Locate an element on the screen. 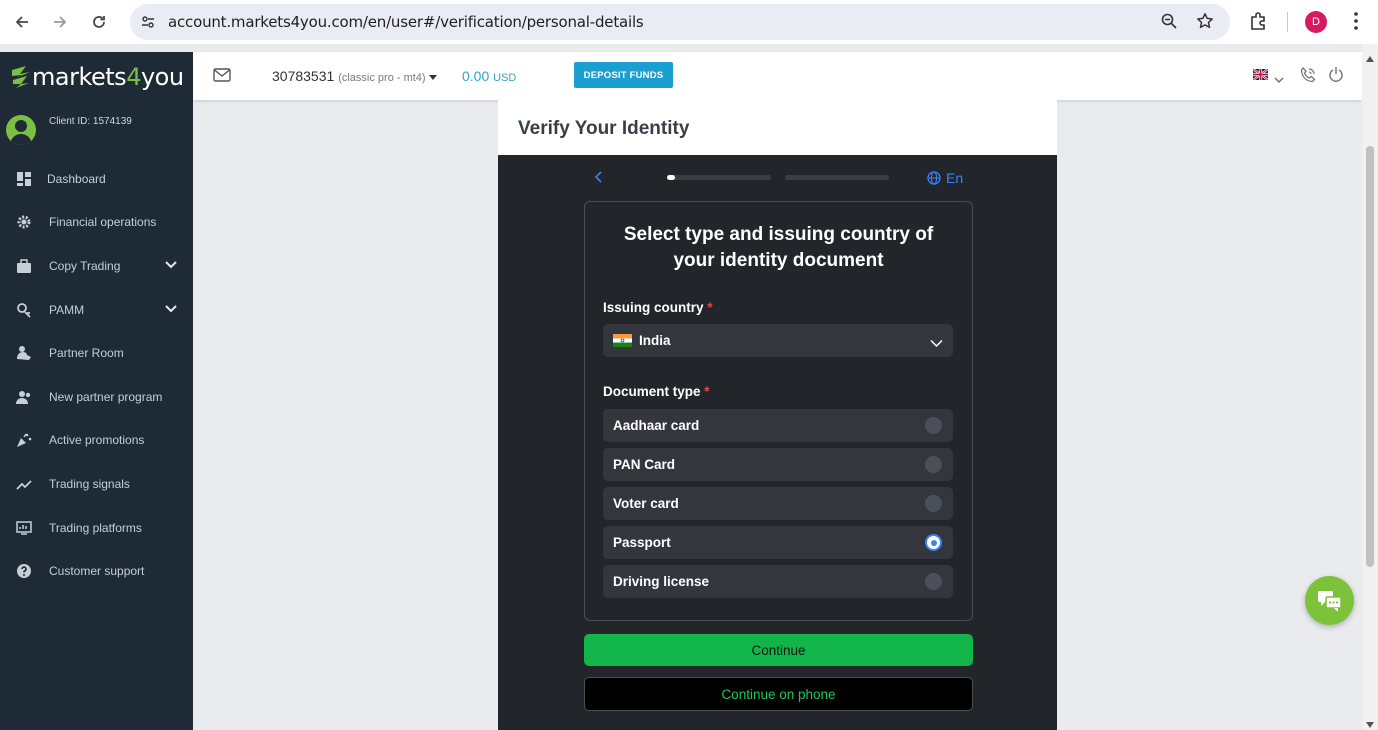  sidebar-item-label: Customer support is located at coordinates (97, 571).